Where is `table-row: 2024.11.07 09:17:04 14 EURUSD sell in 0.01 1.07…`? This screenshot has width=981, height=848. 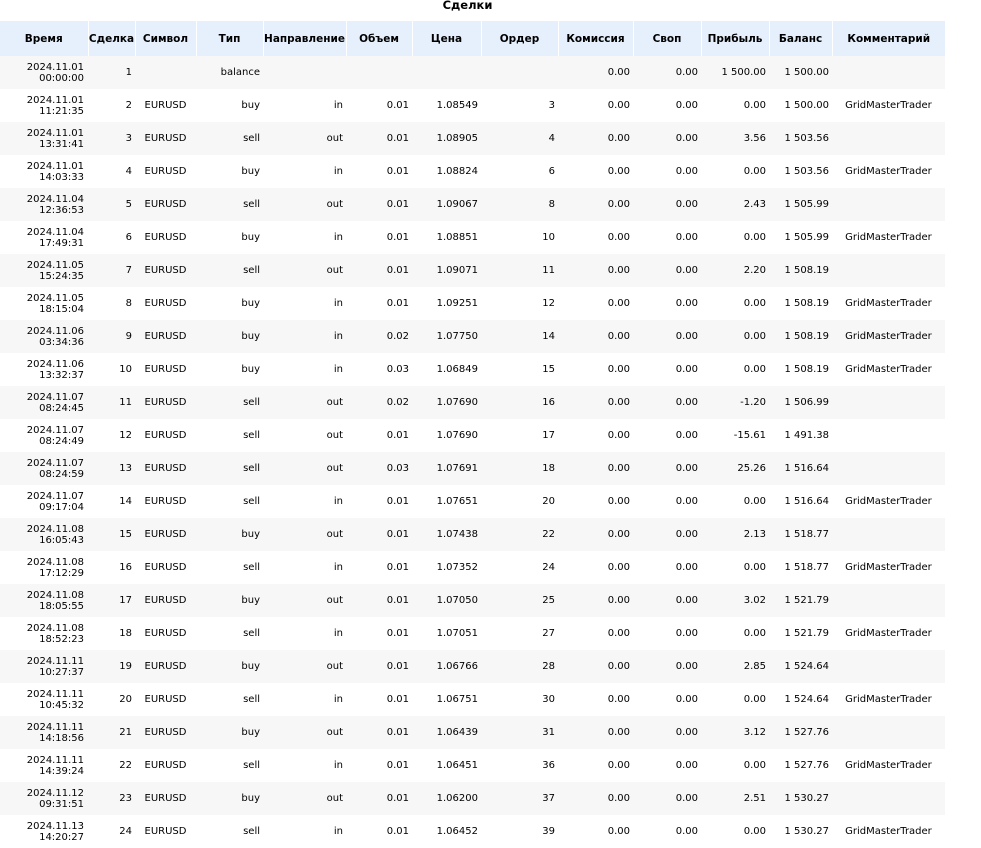 table-row: 2024.11.07 09:17:04 14 EURUSD sell in 0.01 1.07… is located at coordinates (472, 501).